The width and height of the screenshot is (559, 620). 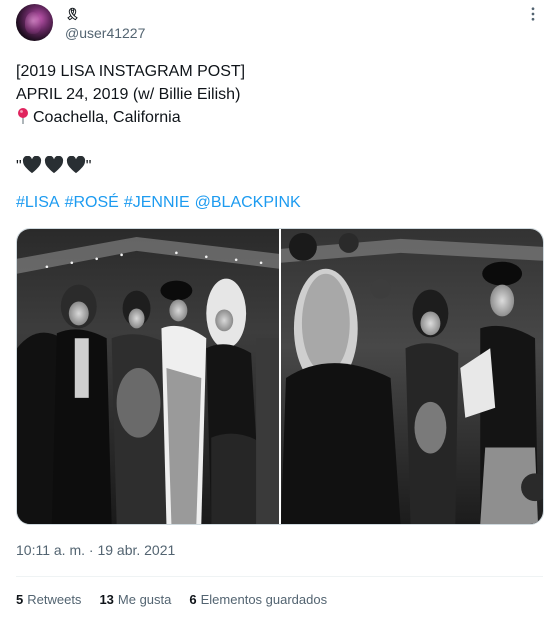 I want to click on retweets-label: Retweets, so click(x=54, y=599).